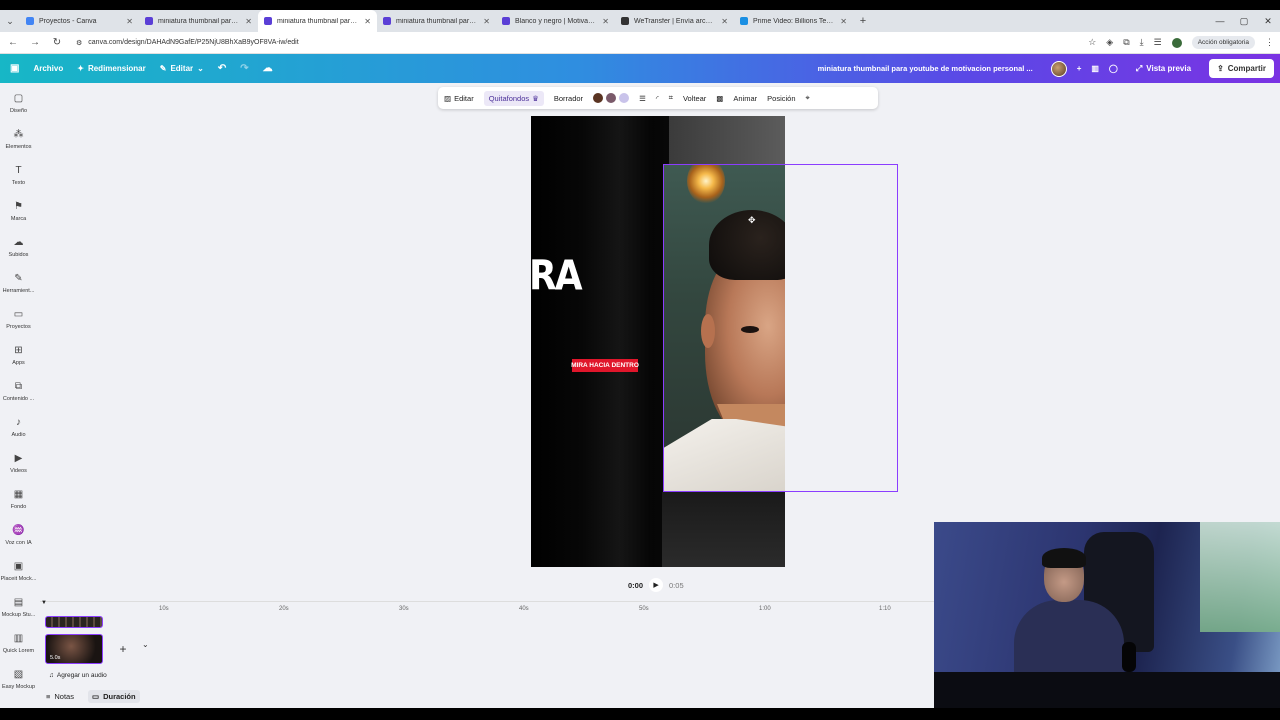 The image size is (1280, 720). Describe the element at coordinates (14, 68) in the screenshot. I see `menu-panel-icon: ▣` at that location.